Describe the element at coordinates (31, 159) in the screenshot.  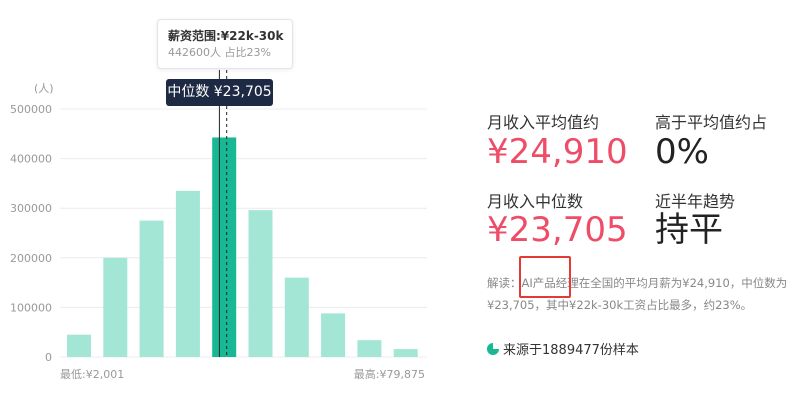
I see `y-tick-label: 400000` at that location.